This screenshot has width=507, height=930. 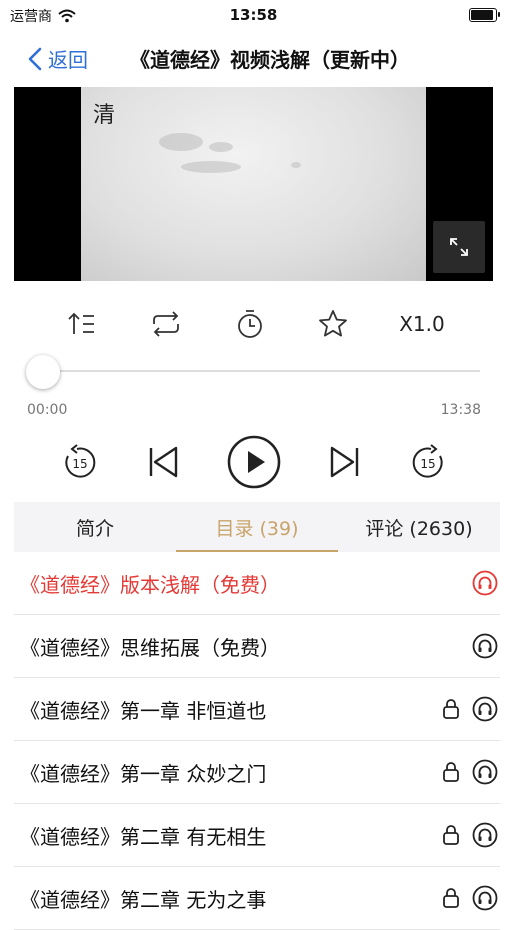 I want to click on status-bar: 运营商 13:58, so click(x=253, y=15).